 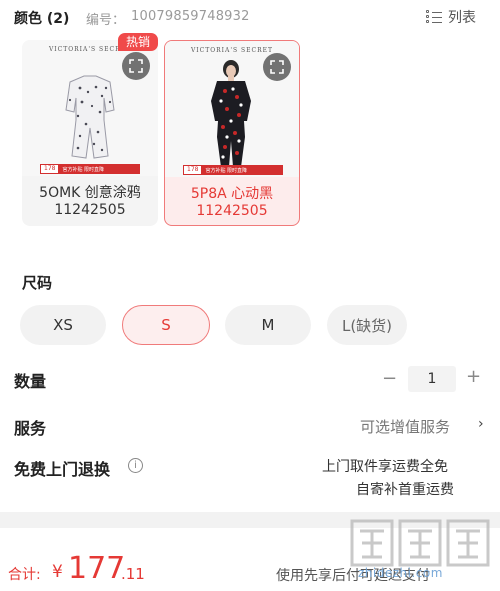 What do you see at coordinates (481, 424) in the screenshot?
I see `chevron-right-icon: ›` at bounding box center [481, 424].